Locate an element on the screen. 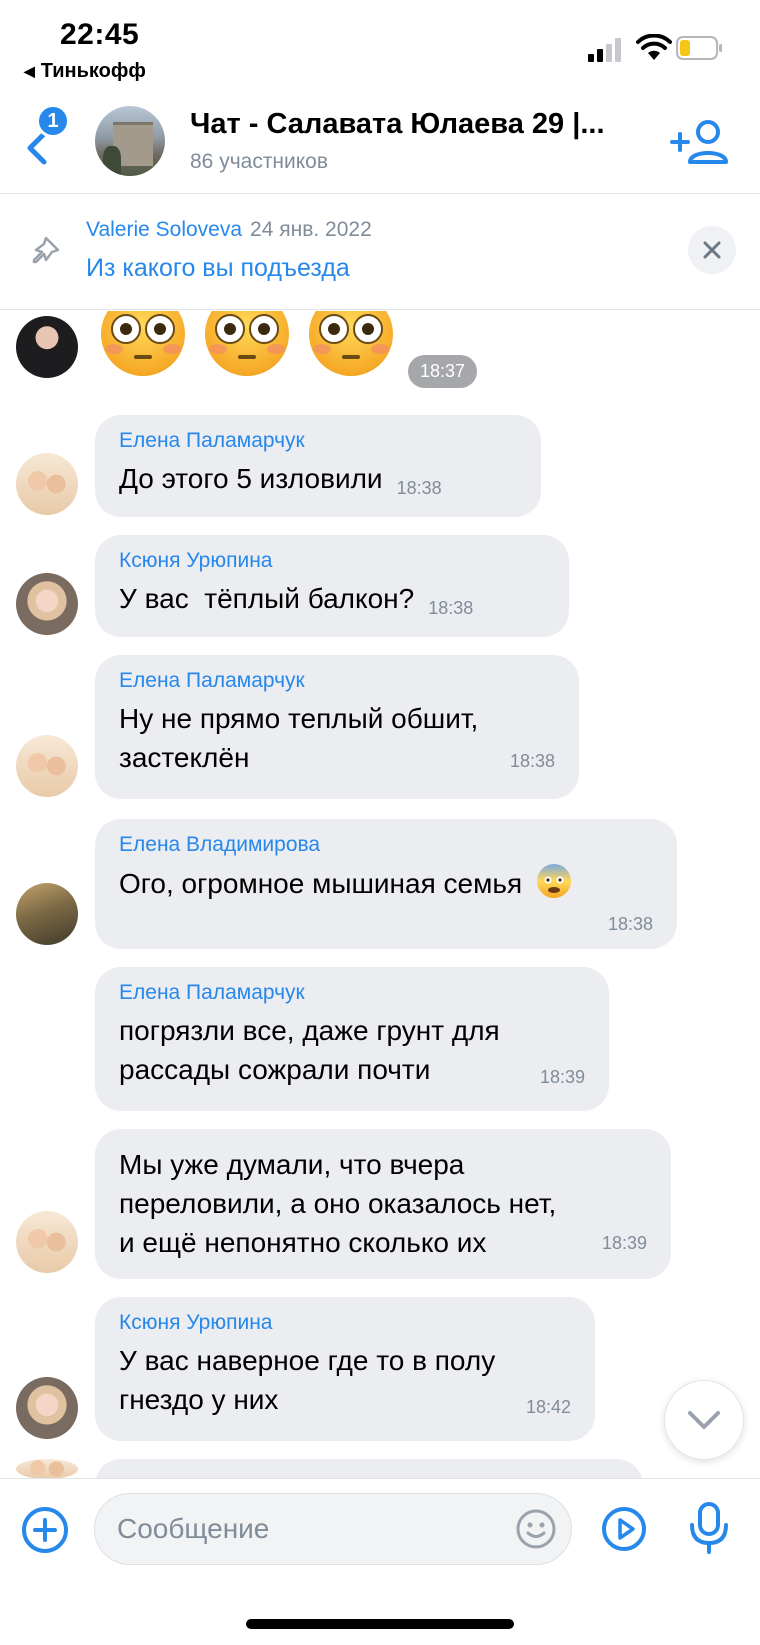 The width and height of the screenshot is (760, 1645). message-text: До этого 5 изловили 18:38 is located at coordinates (318, 480).